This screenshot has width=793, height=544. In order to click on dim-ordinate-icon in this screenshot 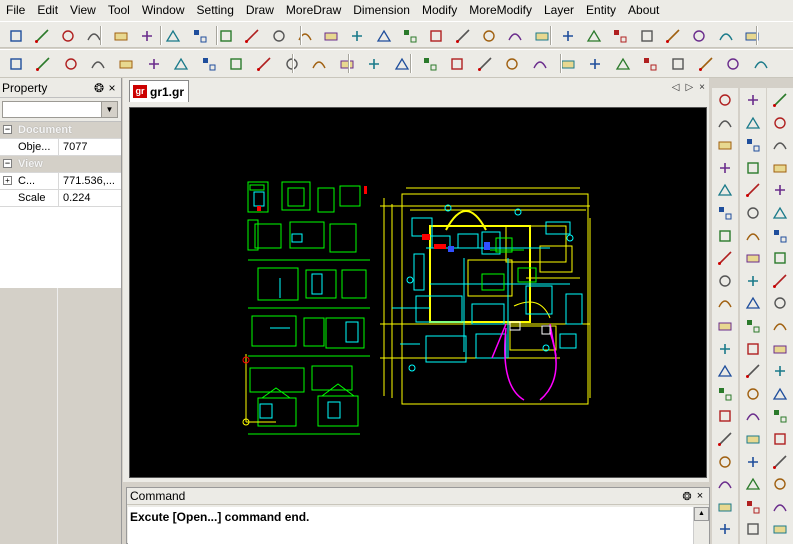, I will do `click(760, 63)`.